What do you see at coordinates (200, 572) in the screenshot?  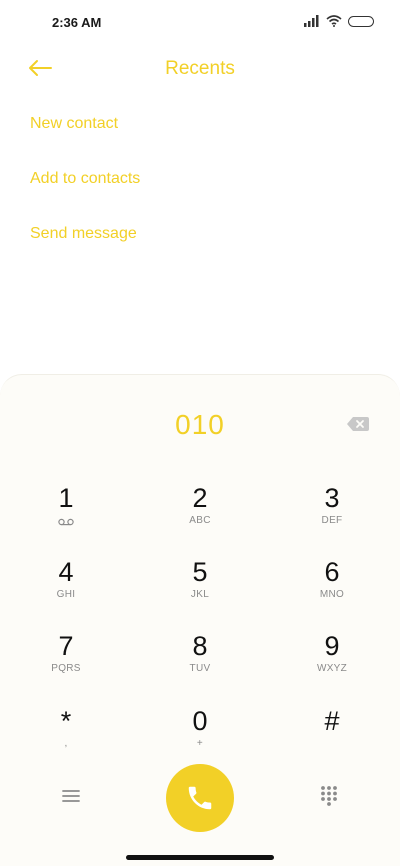 I see `key-digit: 5` at bounding box center [200, 572].